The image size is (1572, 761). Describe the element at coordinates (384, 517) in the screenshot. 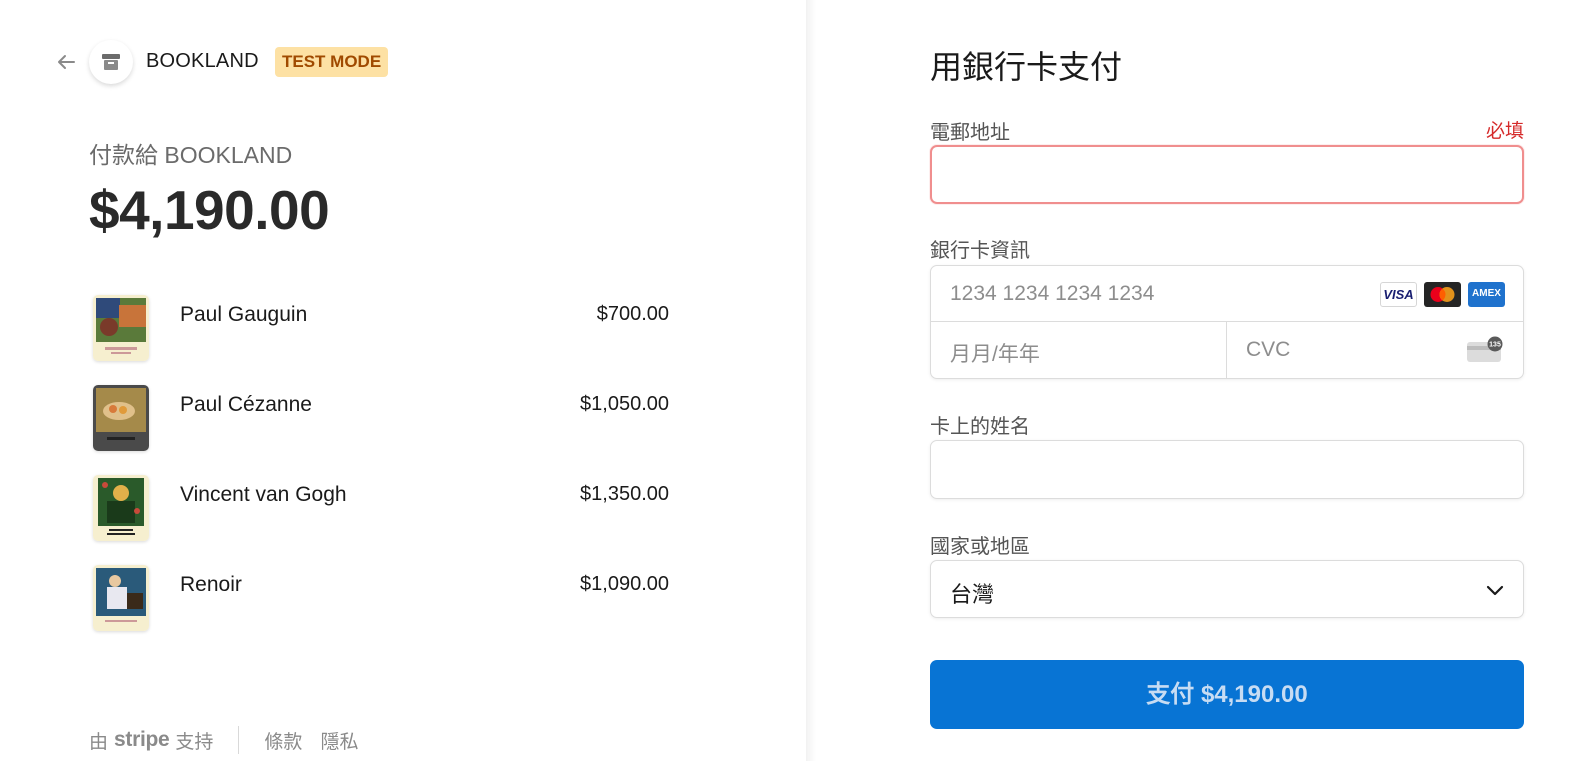

I see `line-item: Vincent van Gogh $1,350.00` at that location.